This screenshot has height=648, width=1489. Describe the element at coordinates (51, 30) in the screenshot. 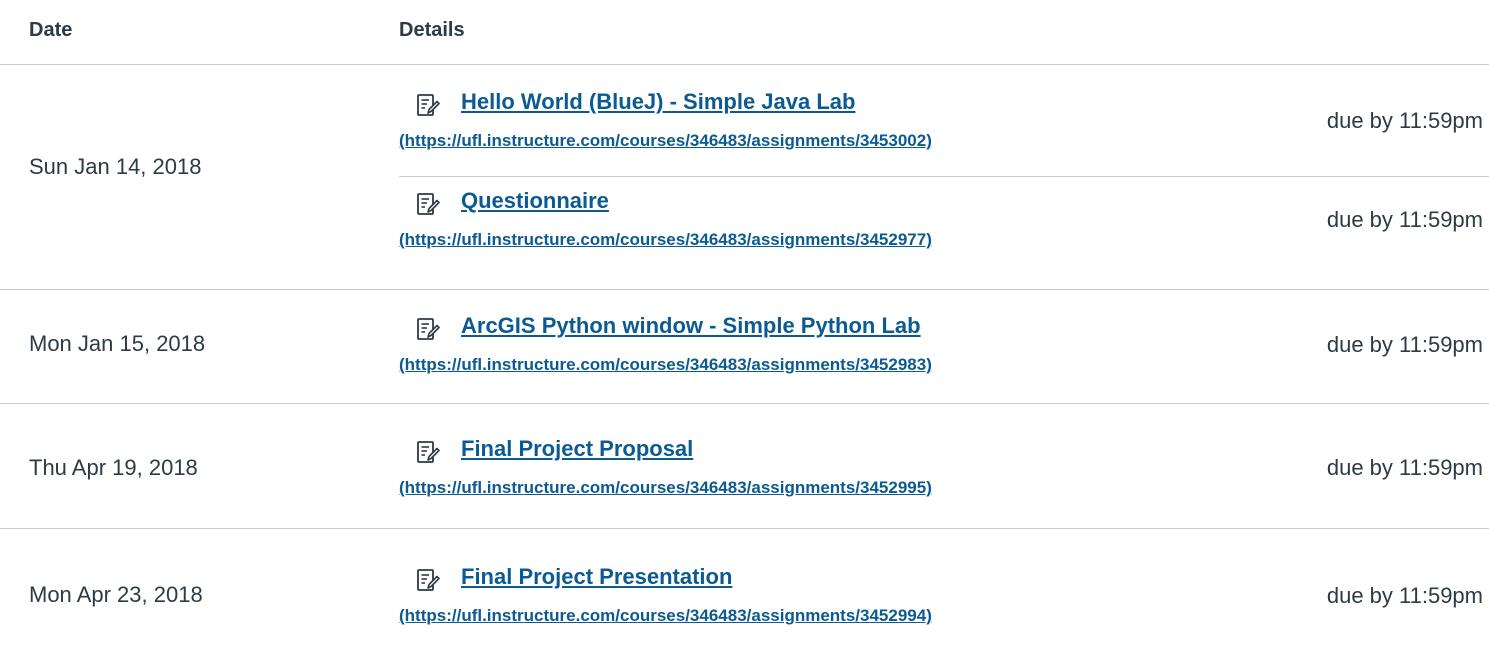

I see `column-header-date: Date` at that location.